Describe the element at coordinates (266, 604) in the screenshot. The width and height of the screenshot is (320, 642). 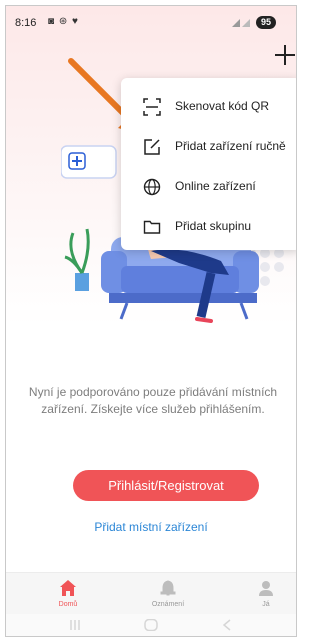
I see `nav-label: Já` at that location.